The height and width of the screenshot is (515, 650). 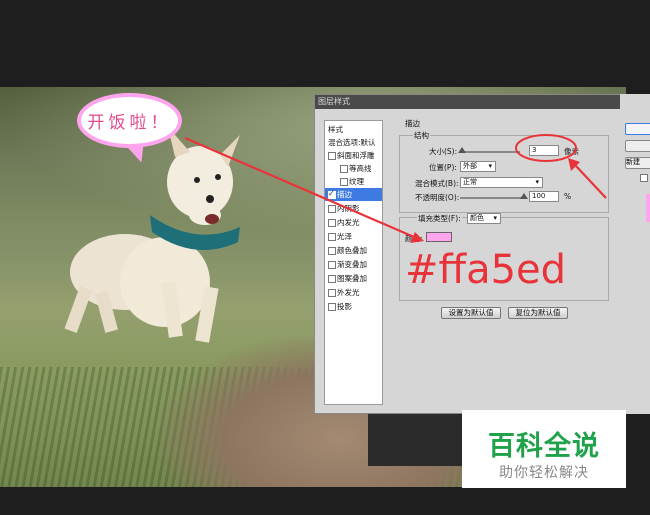 I want to click on watermark-logo: 百科全说 助你轻松解决, so click(x=544, y=449).